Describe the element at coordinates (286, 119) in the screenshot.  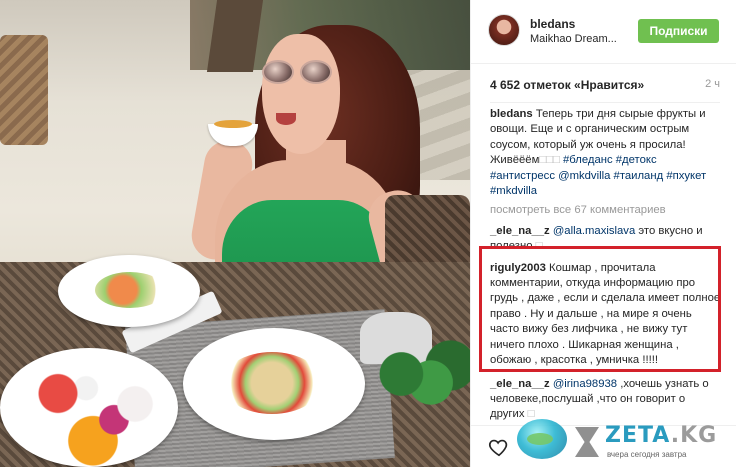
I see `woman-mouth` at that location.